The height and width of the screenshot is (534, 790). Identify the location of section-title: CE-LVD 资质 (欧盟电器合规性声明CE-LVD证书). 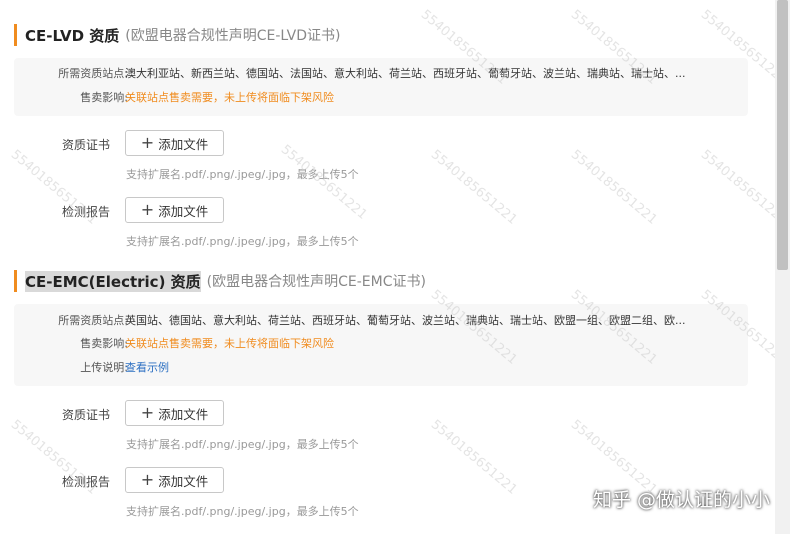
(177, 35).